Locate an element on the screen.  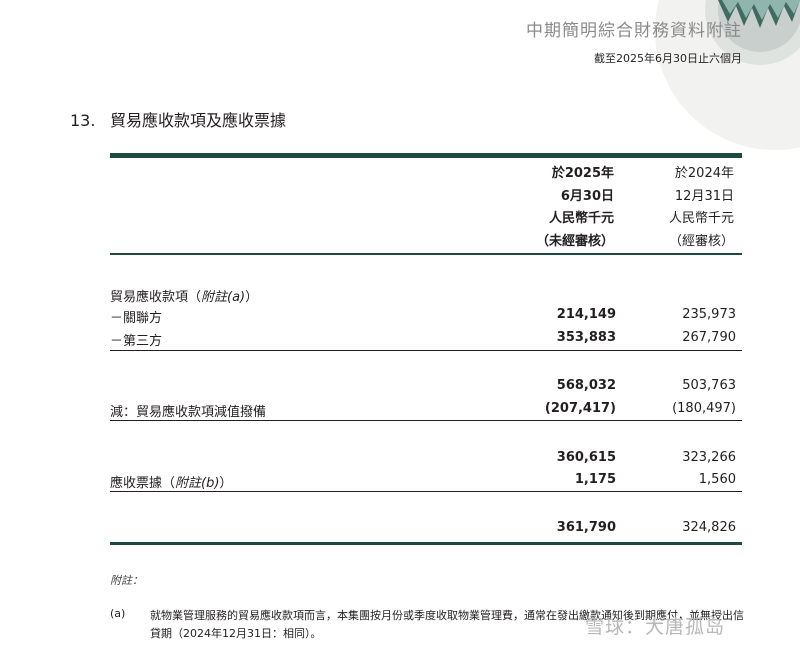
table-row-total: 361,790 324,826 is located at coordinates (646, 527).